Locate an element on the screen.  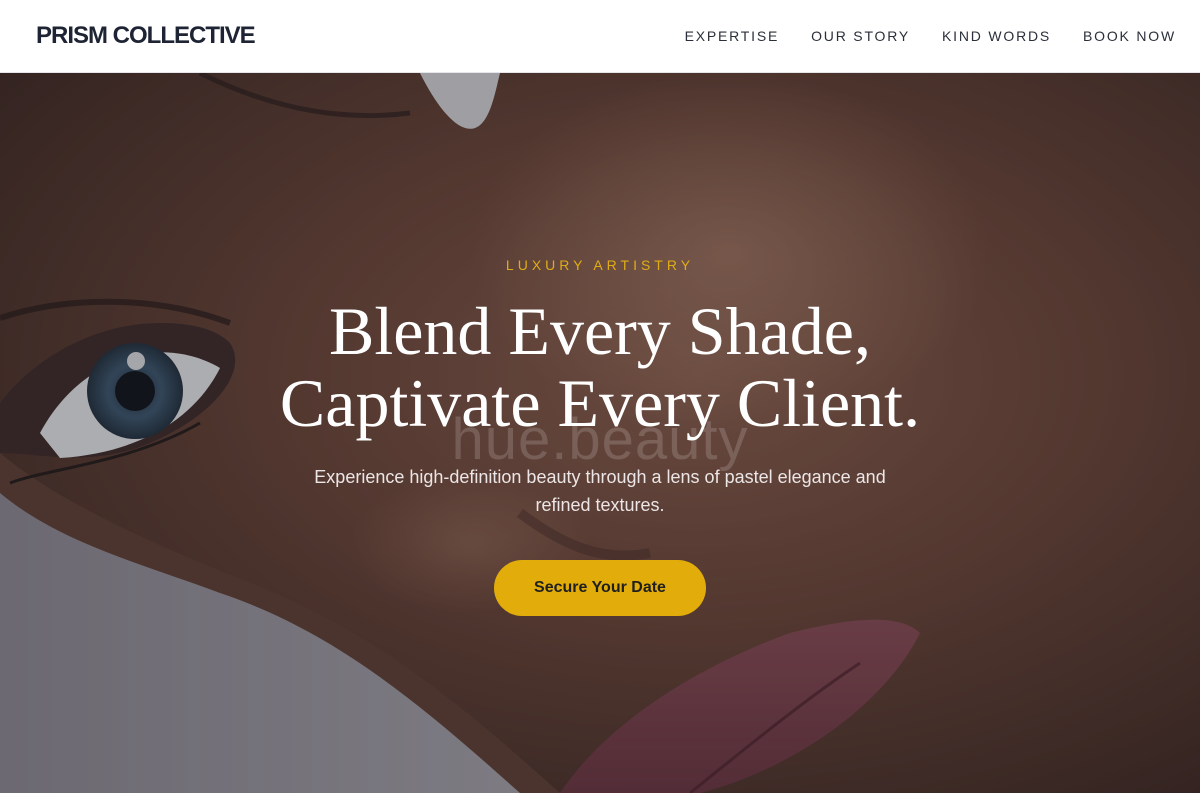
hero-eyebrow: LUXURY ARTISTRY is located at coordinates (600, 265).